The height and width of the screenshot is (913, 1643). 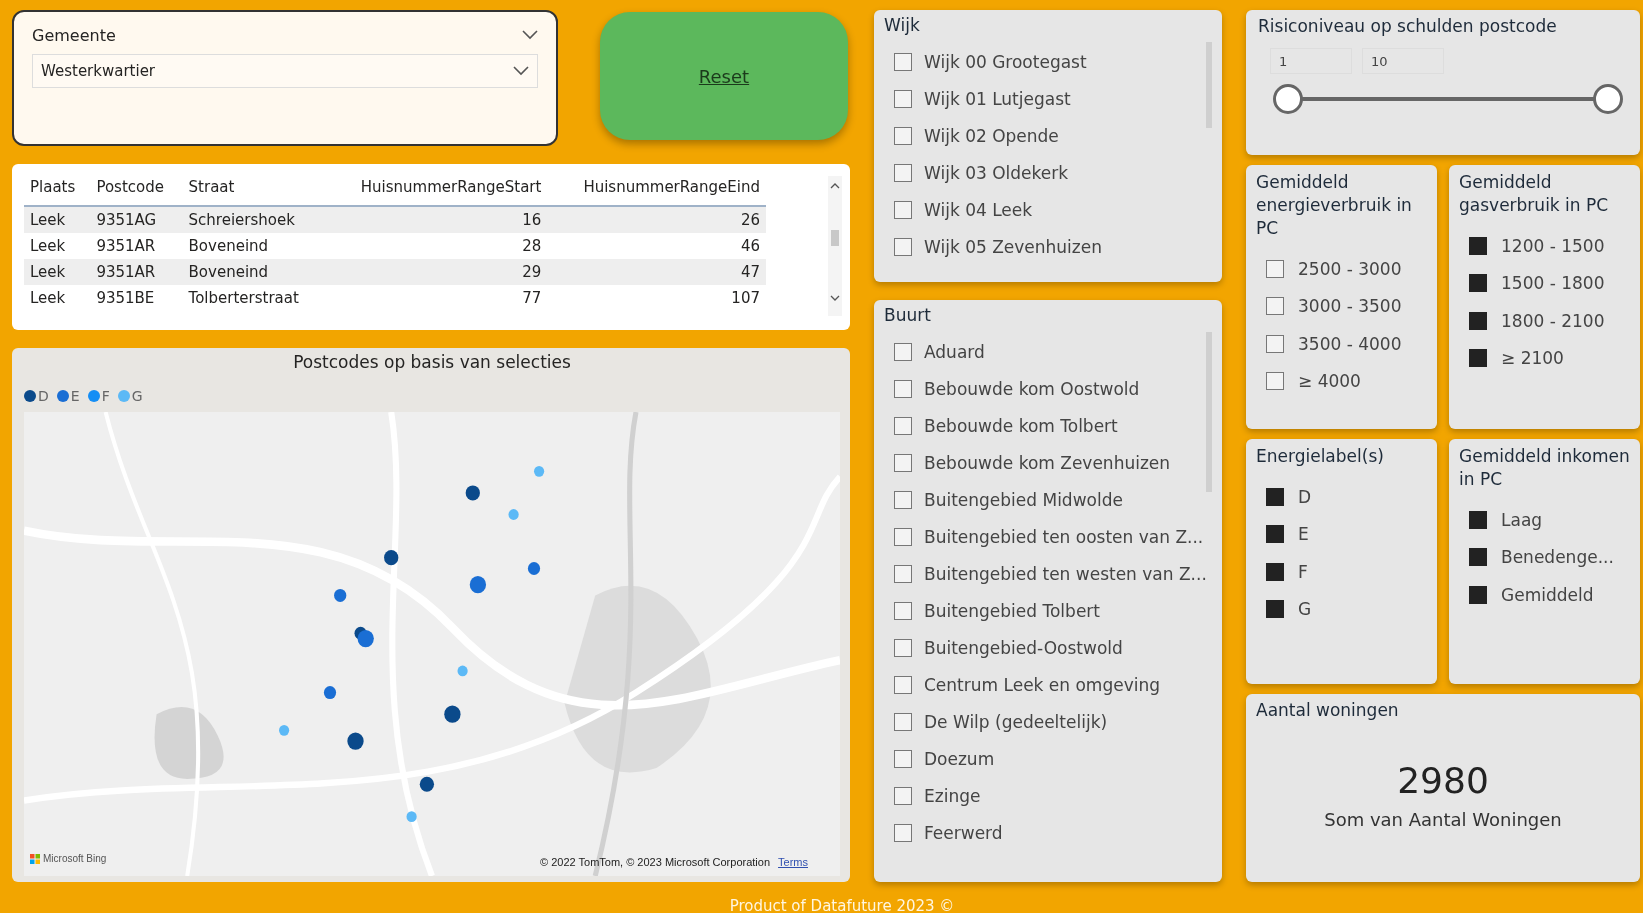 I want to click on slicer-item: Wijk 05 Zevenhuizen, so click(x=1040, y=246).